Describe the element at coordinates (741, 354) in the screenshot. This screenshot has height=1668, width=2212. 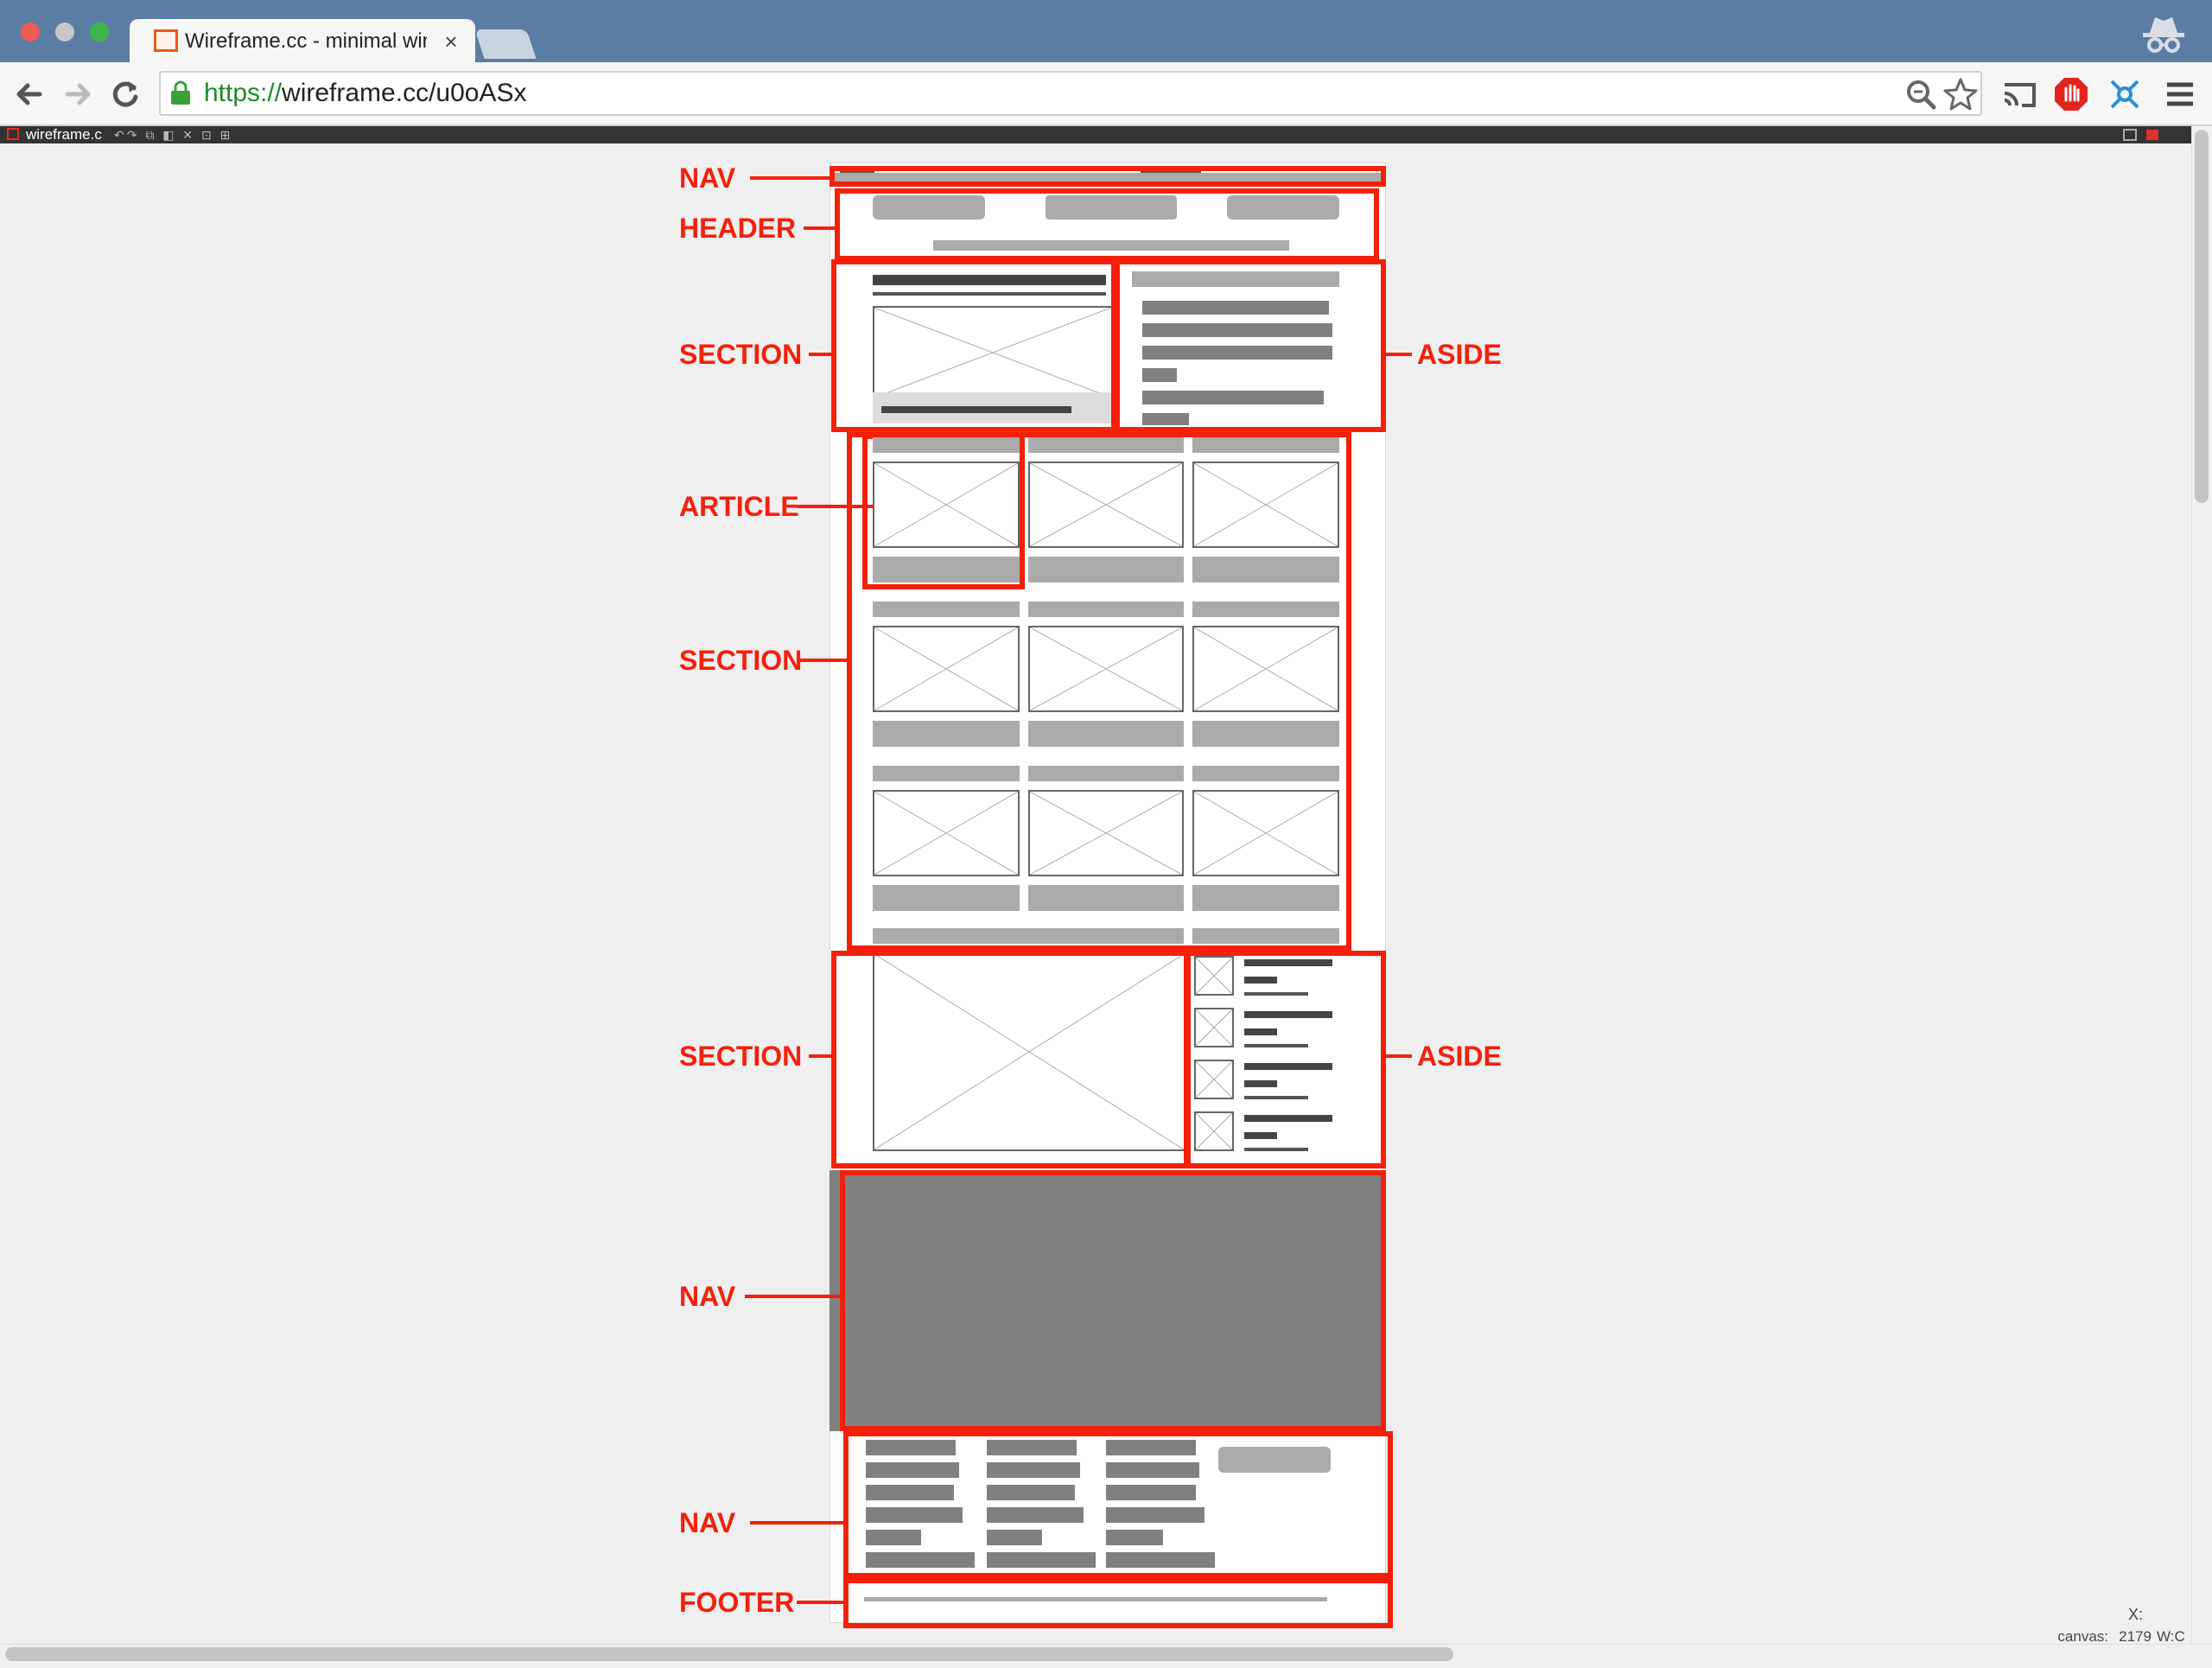
I see `label-section-1: SECTION` at that location.